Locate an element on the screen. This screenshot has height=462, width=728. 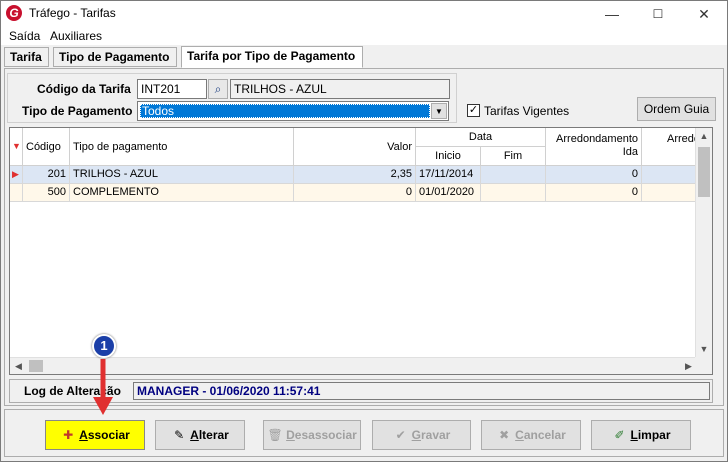
associar-button: ✚ Associar is located at coordinates (95, 435).